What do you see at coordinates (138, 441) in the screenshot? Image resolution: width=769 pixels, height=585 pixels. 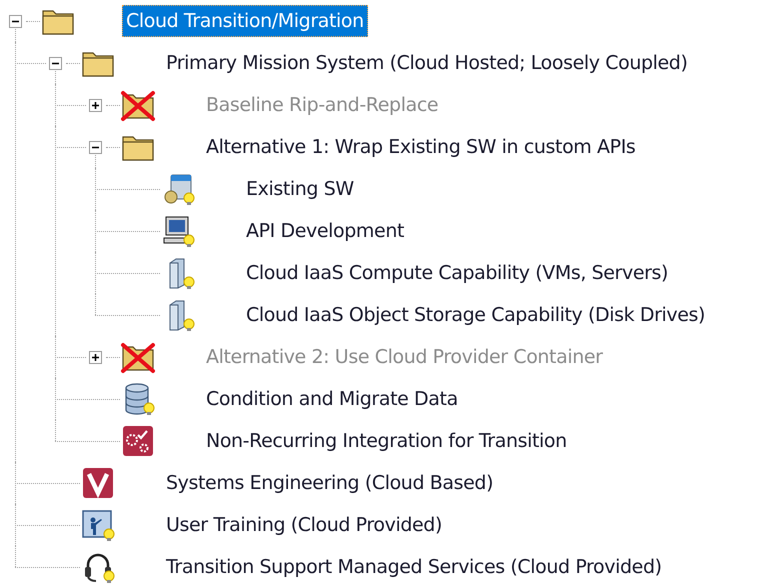 I see `gear-check-icon` at bounding box center [138, 441].